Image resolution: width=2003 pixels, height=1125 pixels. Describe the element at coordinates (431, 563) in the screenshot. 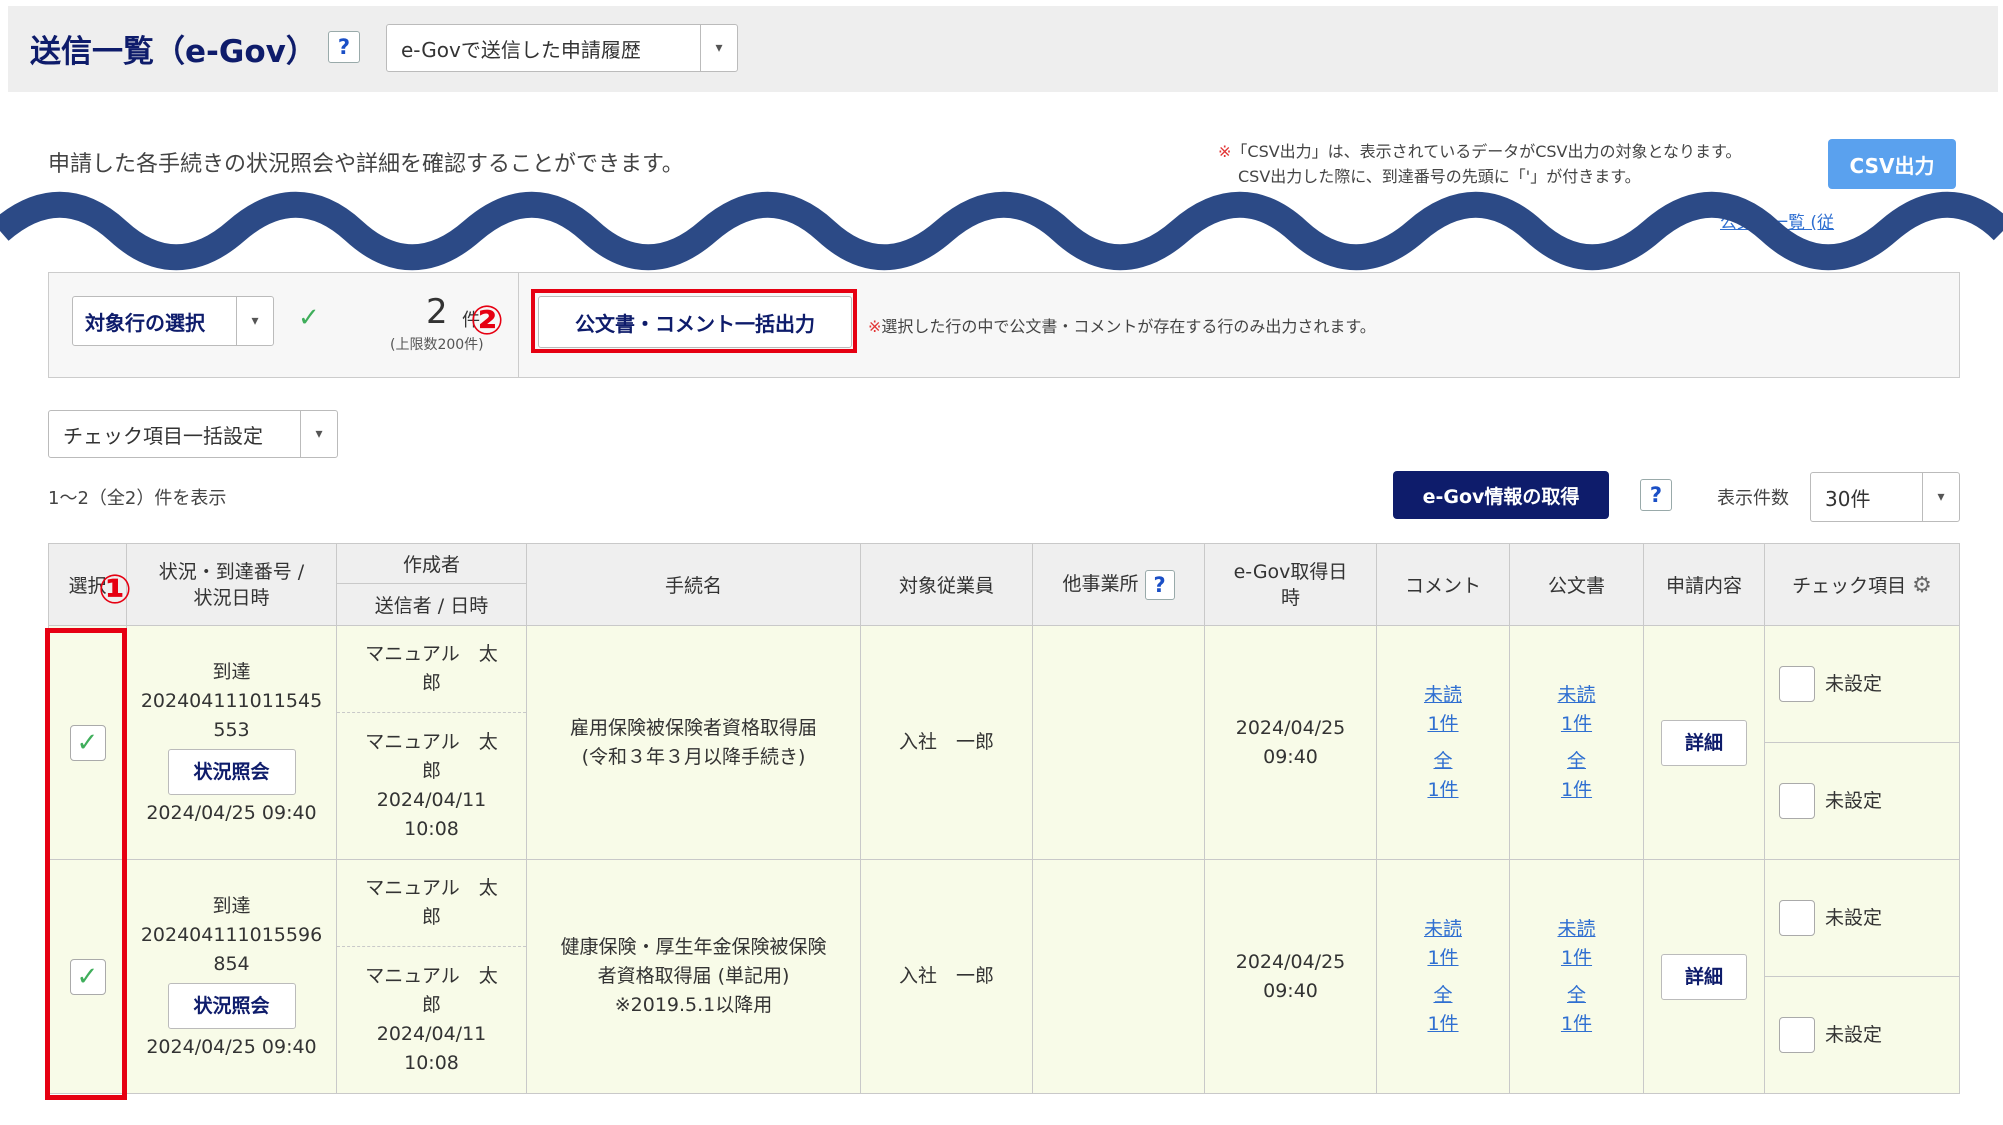

I see `header-creator: 作成者` at that location.